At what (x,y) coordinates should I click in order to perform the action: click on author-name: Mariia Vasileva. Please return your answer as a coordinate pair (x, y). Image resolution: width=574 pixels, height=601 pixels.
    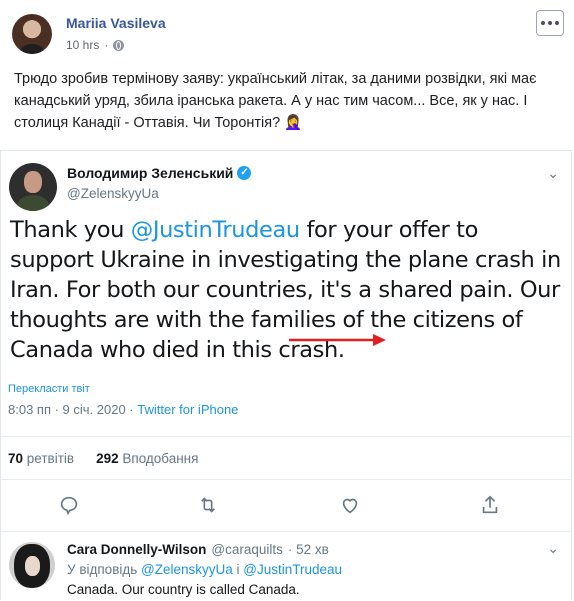
    Looking at the image, I should click on (116, 23).